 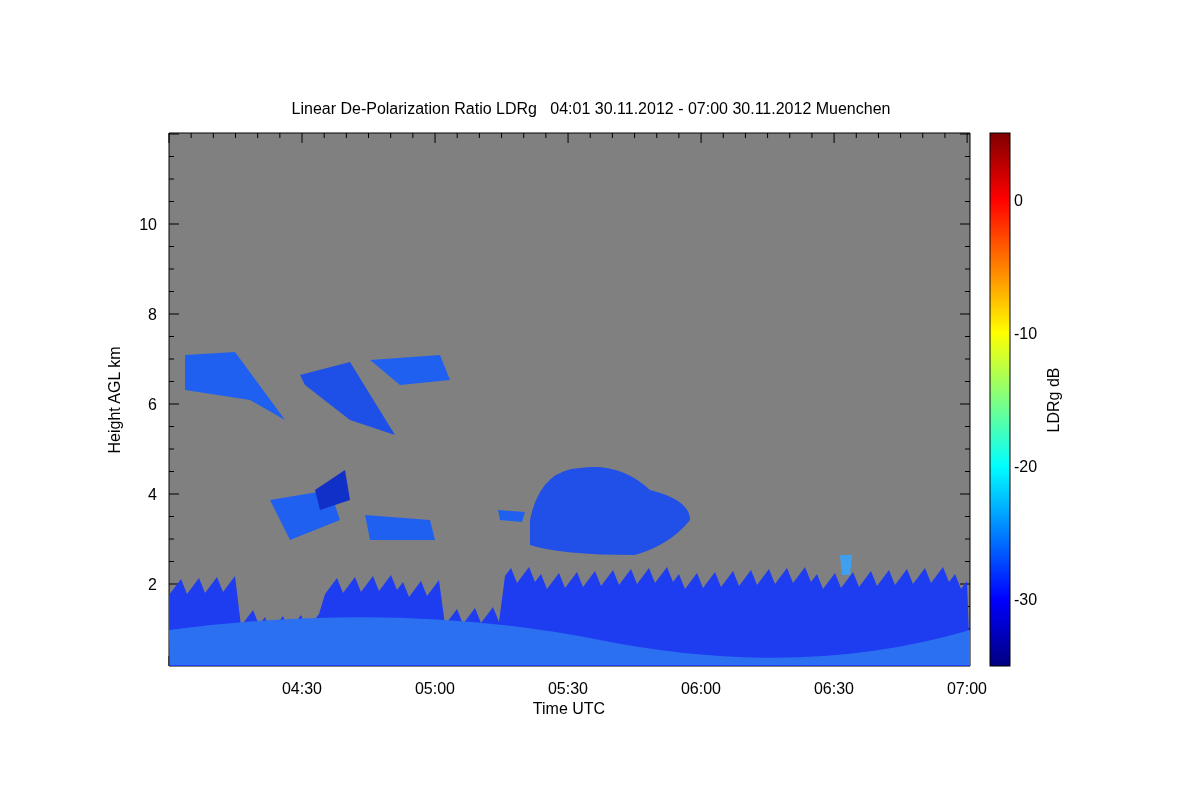 What do you see at coordinates (1026, 466) in the screenshot?
I see `tick-label: -20` at bounding box center [1026, 466].